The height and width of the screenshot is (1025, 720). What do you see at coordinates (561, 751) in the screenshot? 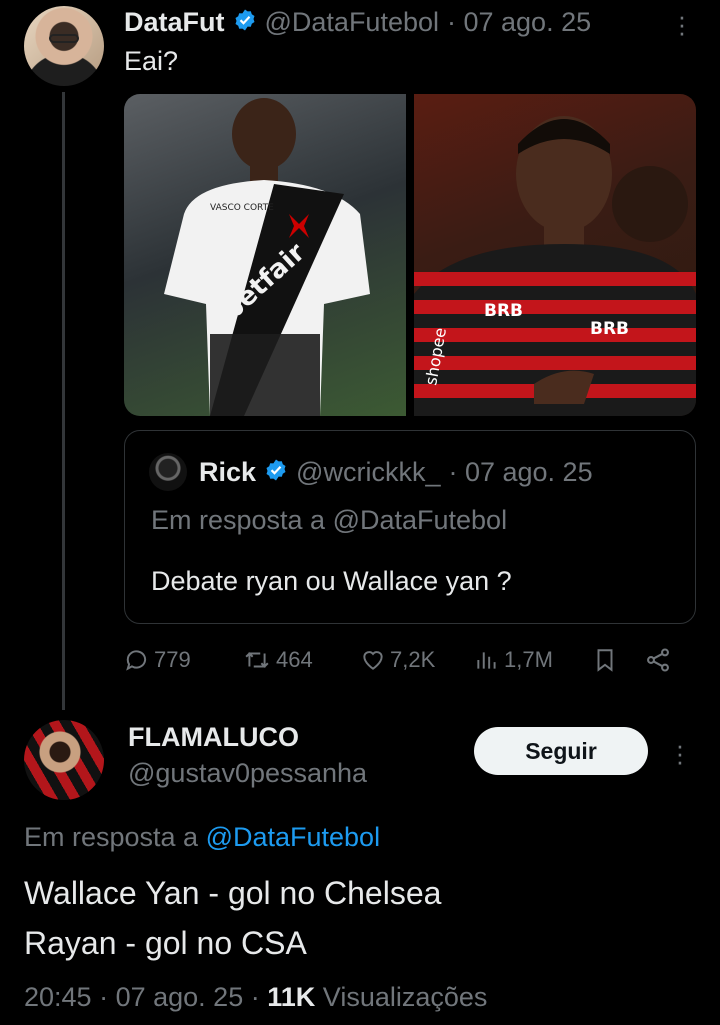
I see `follow-button: Seguir` at bounding box center [561, 751].